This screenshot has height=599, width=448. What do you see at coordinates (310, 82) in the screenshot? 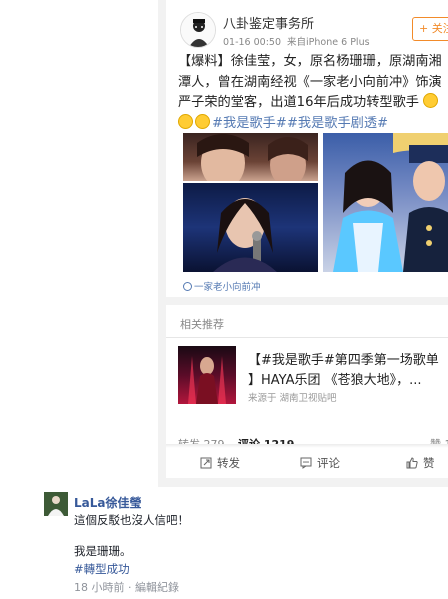
I see `post-text-line: 潭人，曾在湖南经视《一家老小向前冲》饰演` at bounding box center [310, 82].